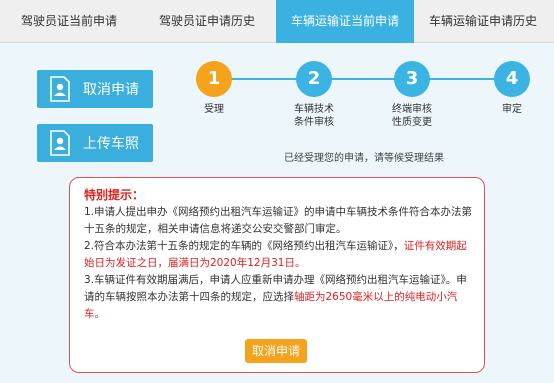  I want to click on step-2-label: 车辆技术 条件审核, so click(314, 116).